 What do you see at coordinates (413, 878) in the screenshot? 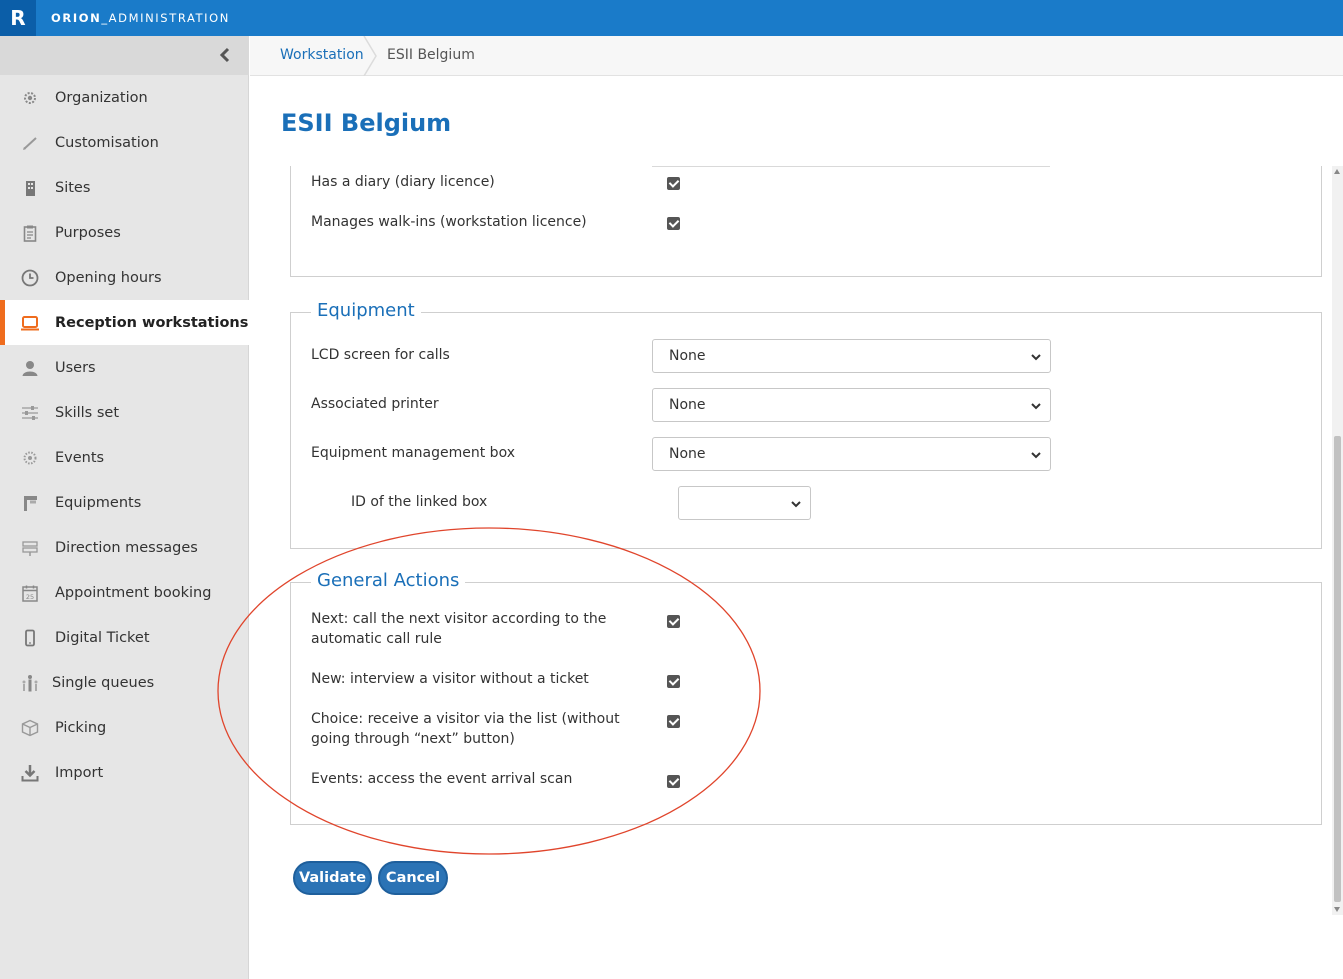
I see `cancel-button: Cancel` at bounding box center [413, 878].